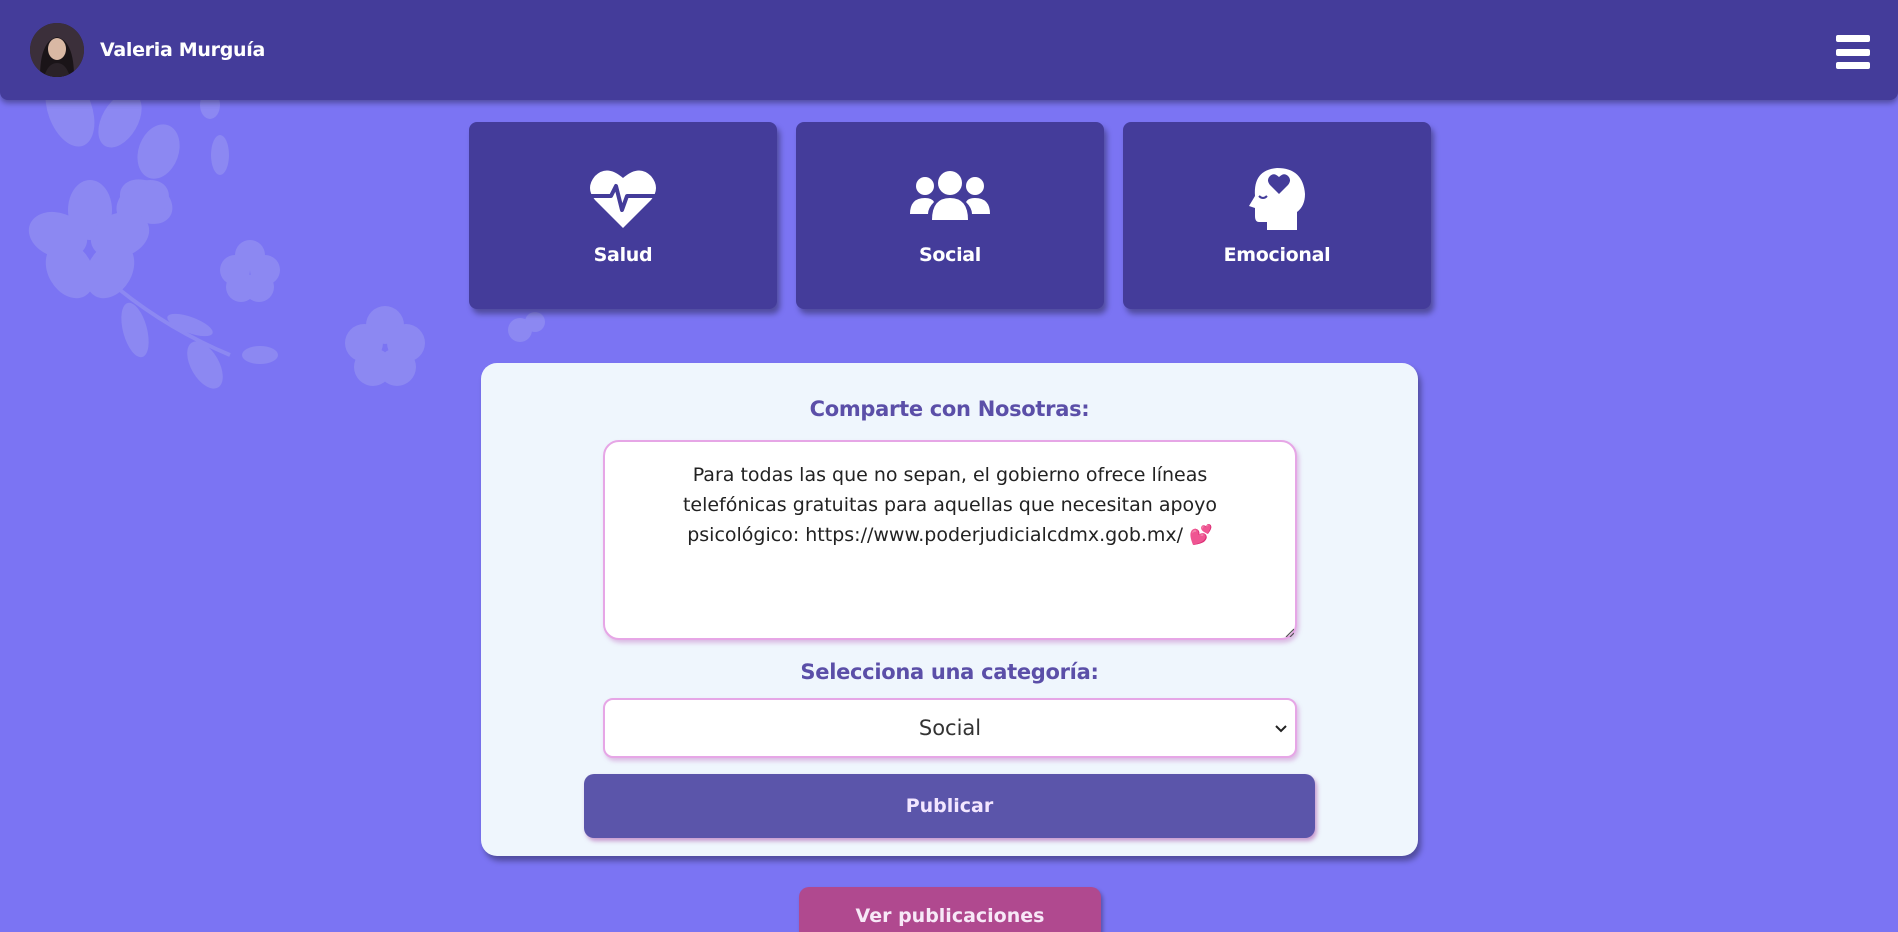  I want to click on category-select: Social, so click(950, 728).